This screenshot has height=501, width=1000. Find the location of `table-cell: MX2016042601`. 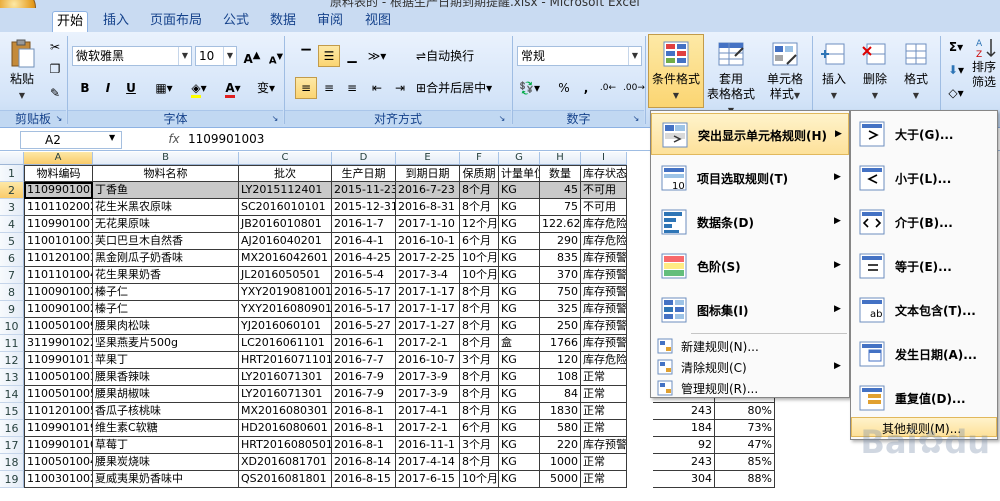

table-cell: MX2016042601 is located at coordinates (285, 258).